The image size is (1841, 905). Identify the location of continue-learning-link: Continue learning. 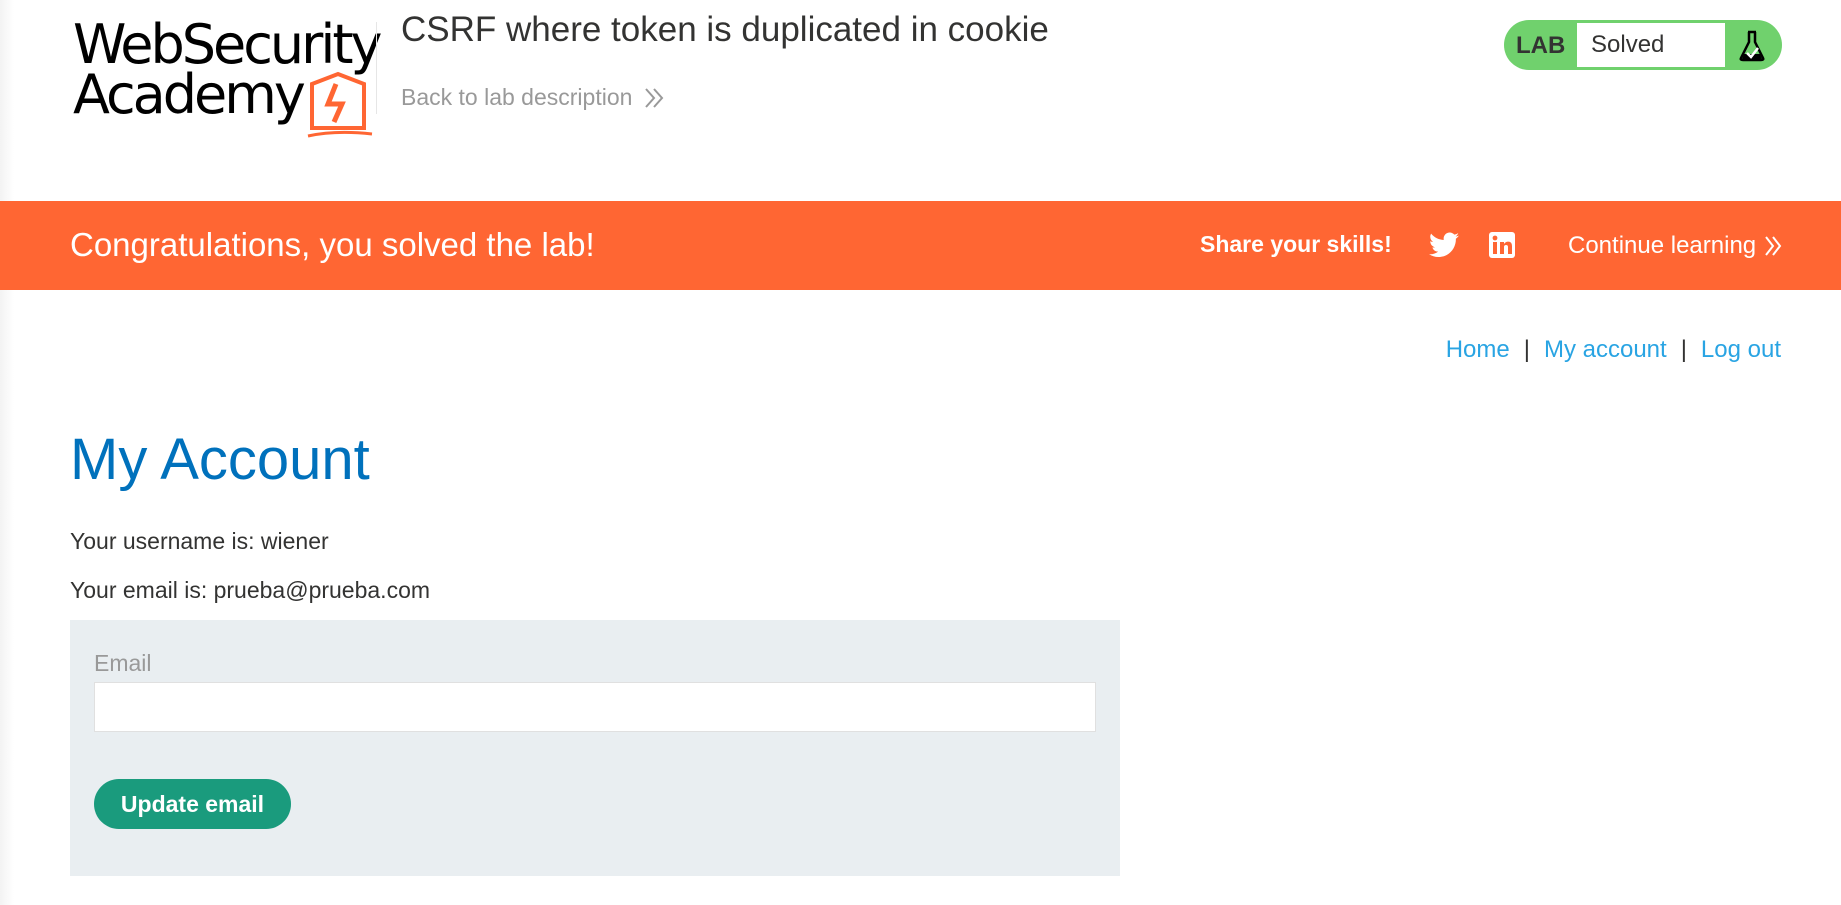
(1675, 246).